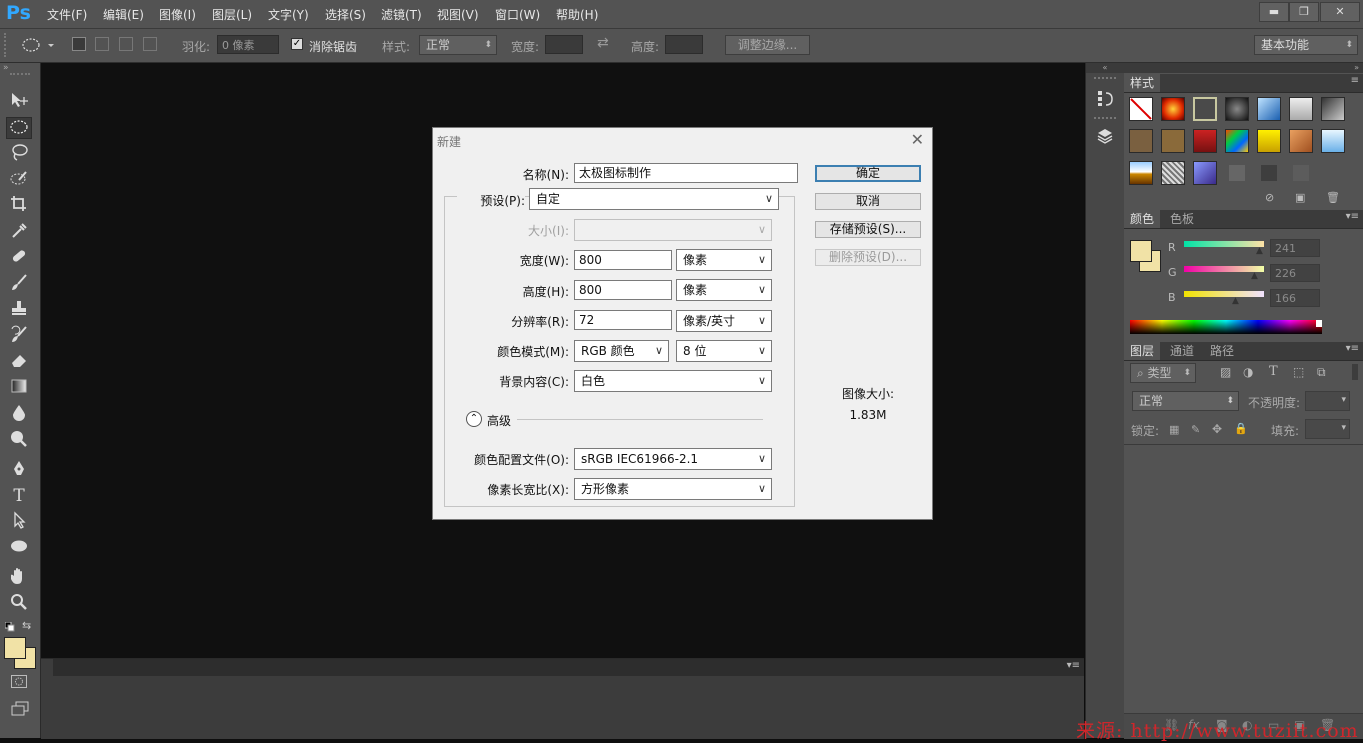 This screenshot has height=743, width=1363. I want to click on r-slider-thumb: ▲, so click(1259, 251).